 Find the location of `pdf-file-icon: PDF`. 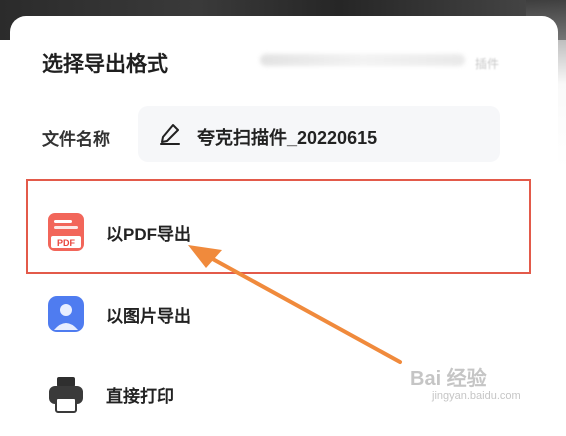

pdf-file-icon: PDF is located at coordinates (66, 232).